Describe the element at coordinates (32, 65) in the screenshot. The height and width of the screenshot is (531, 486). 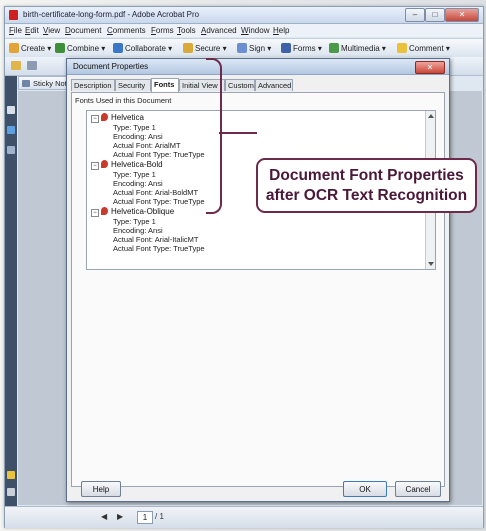
I see `print-icon` at that location.